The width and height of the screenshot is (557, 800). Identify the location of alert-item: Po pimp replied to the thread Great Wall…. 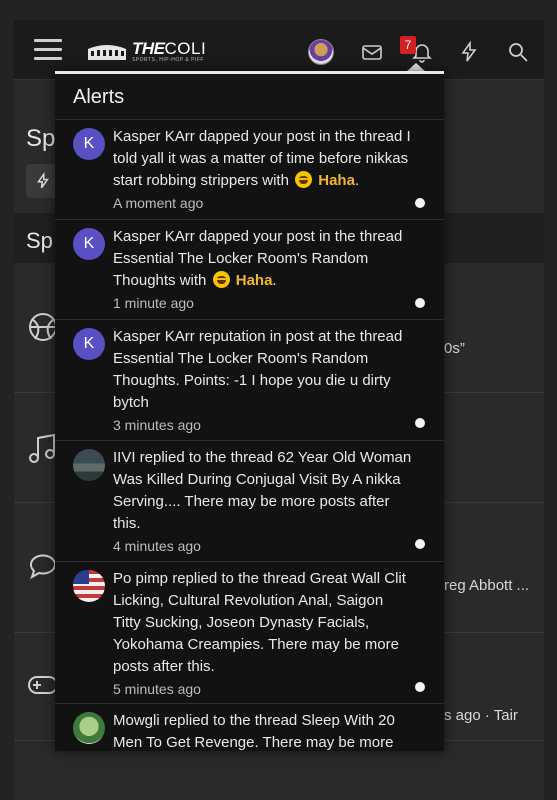
(249, 633).